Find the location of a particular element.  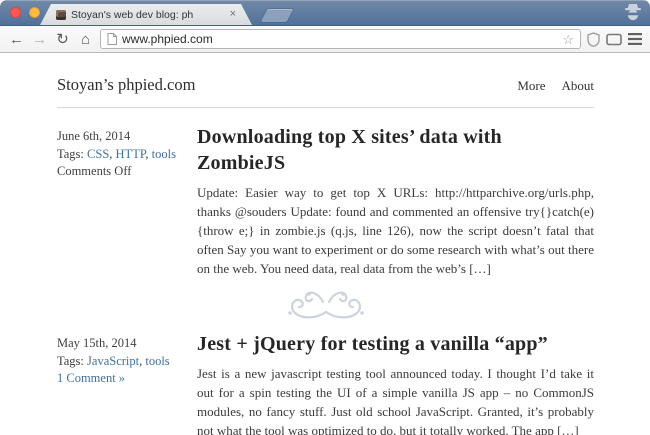

bookmark-star-icon: ☆ is located at coordinates (568, 39).